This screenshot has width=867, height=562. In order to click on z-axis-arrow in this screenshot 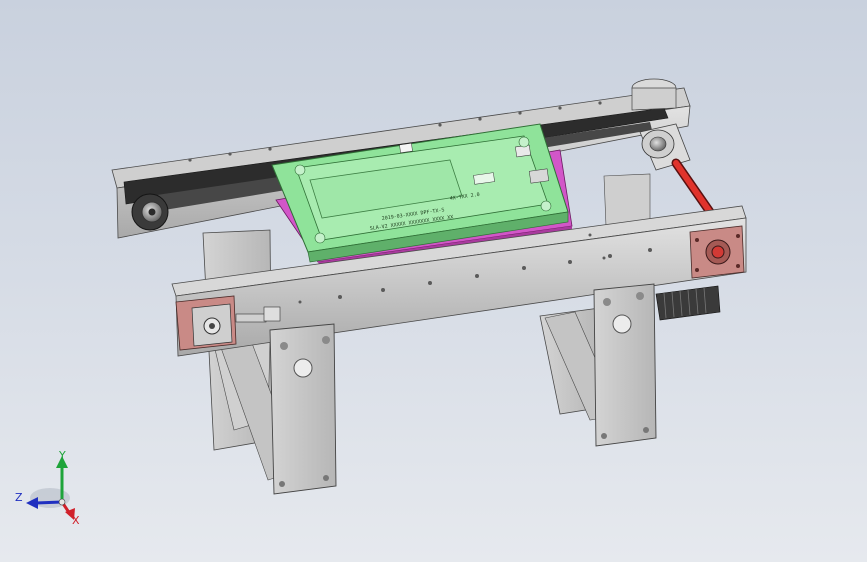, I will do `click(49, 502)`.